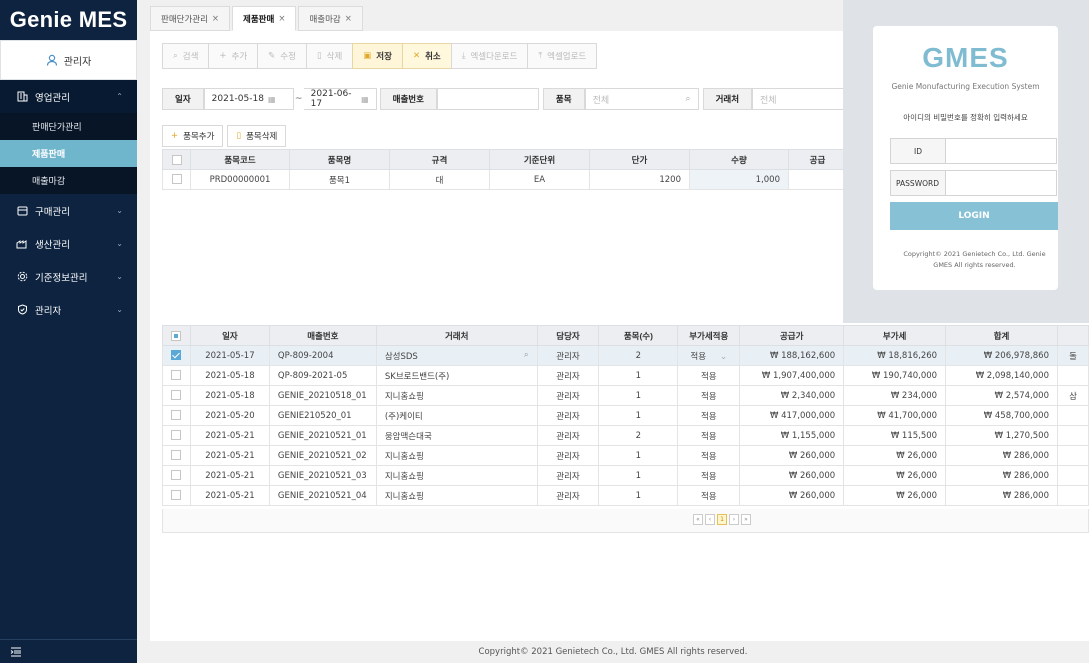  Describe the element at coordinates (322, 395) in the screenshot. I see `cell-sales-no: GENIE_20210518_01` at that location.